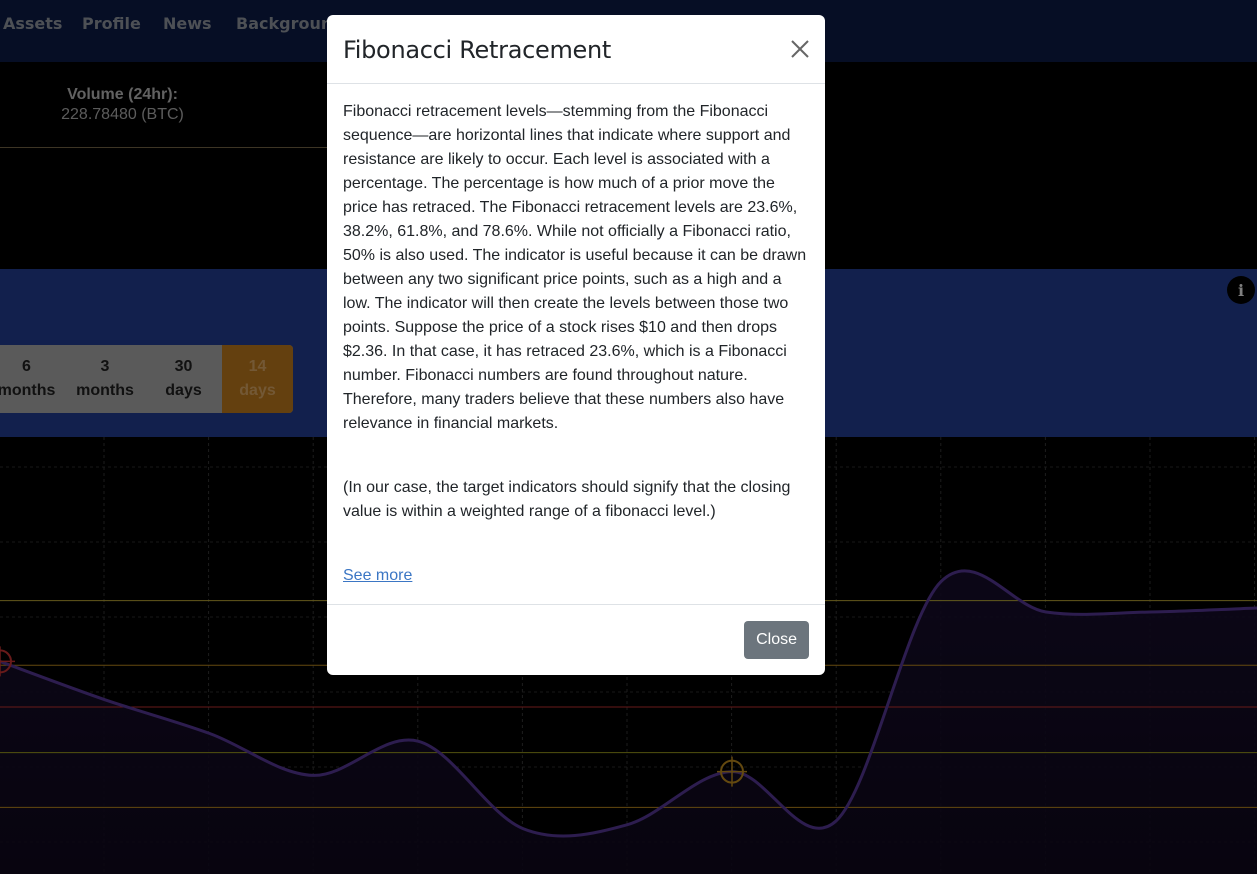  What do you see at coordinates (800, 49) in the screenshot?
I see `close-icon` at bounding box center [800, 49].